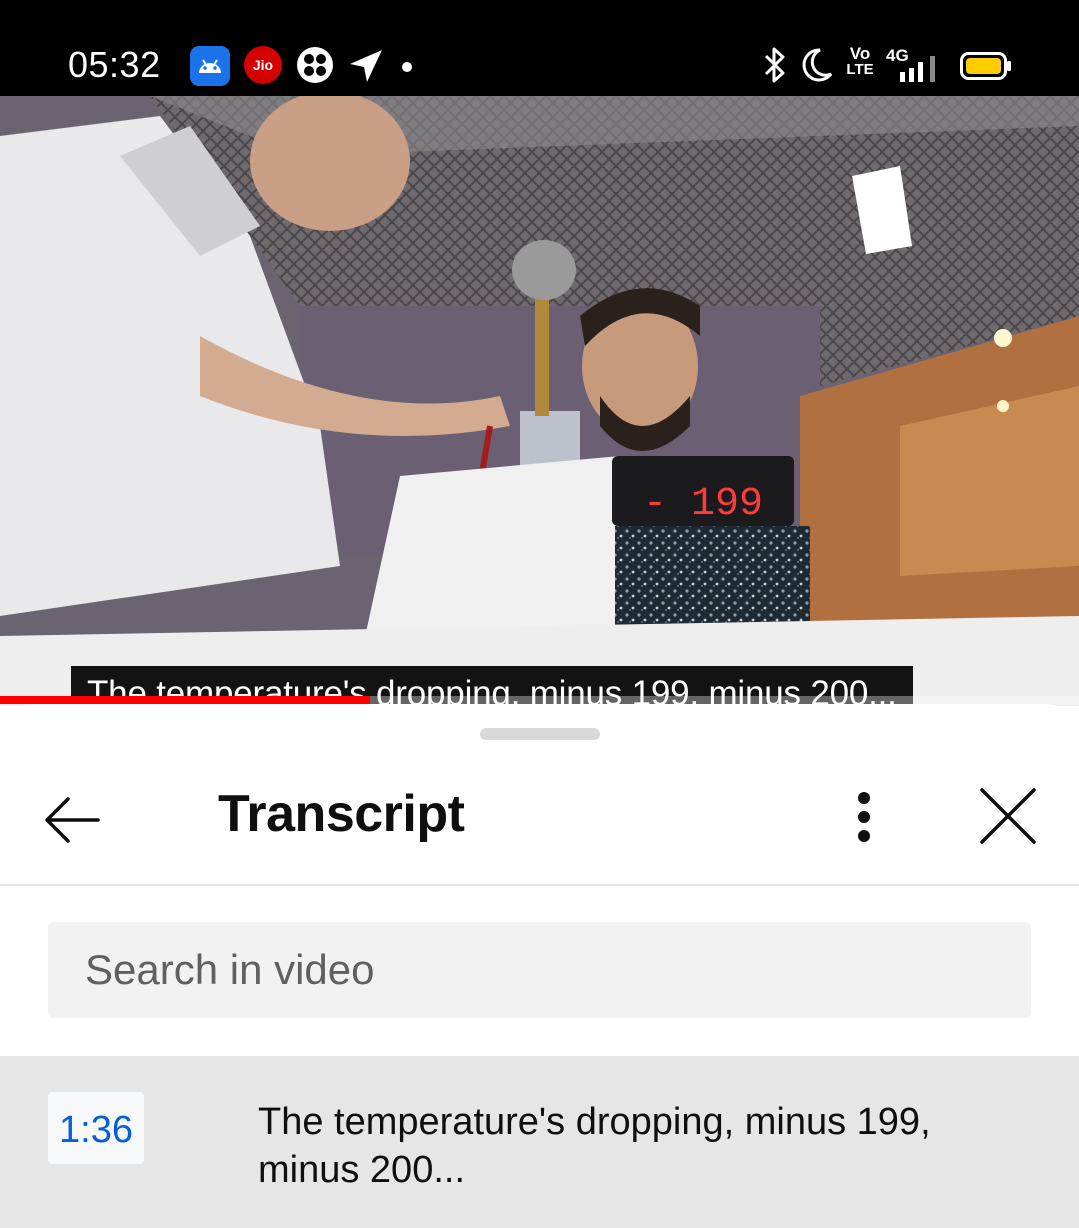  Describe the element at coordinates (185, 700) in the screenshot. I see `video-progress-fill` at that location.